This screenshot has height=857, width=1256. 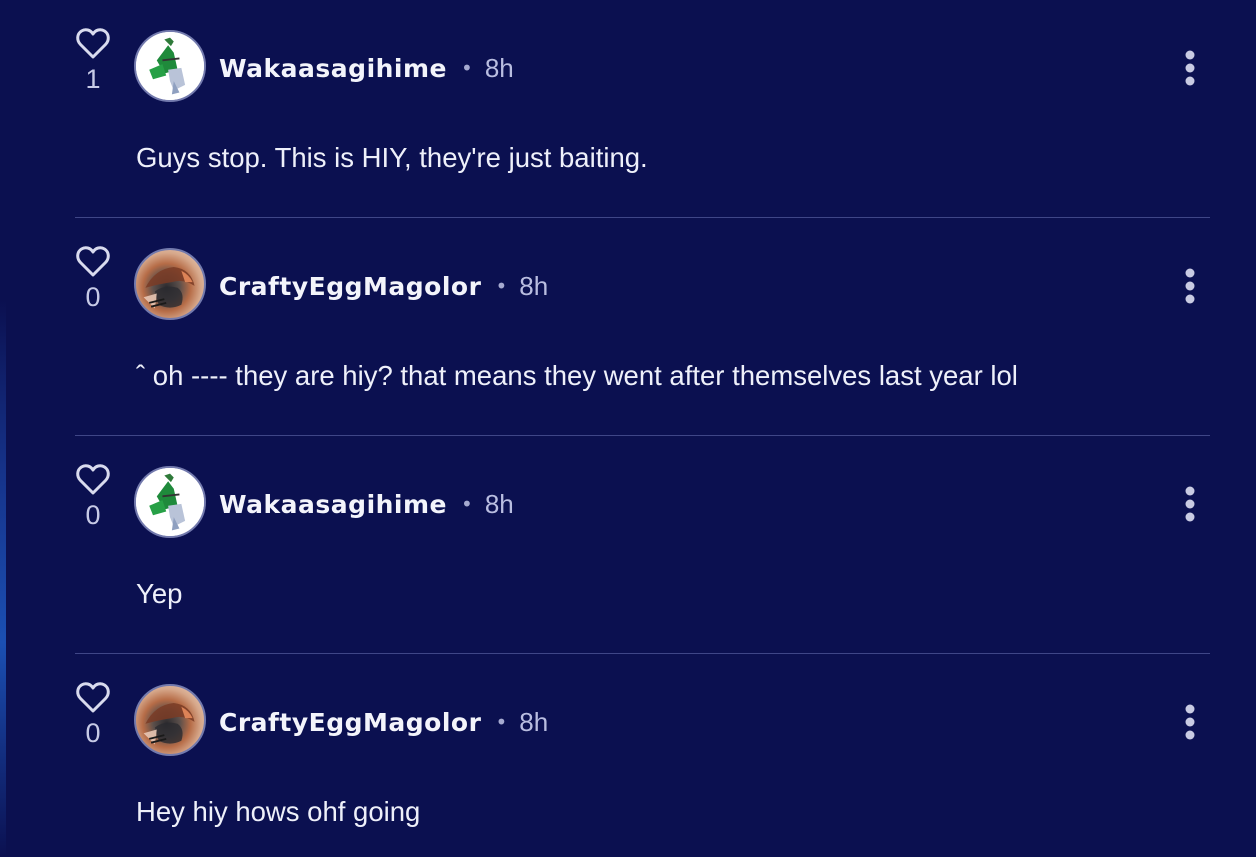 I want to click on comment-text: Yep, so click(x=159, y=593).